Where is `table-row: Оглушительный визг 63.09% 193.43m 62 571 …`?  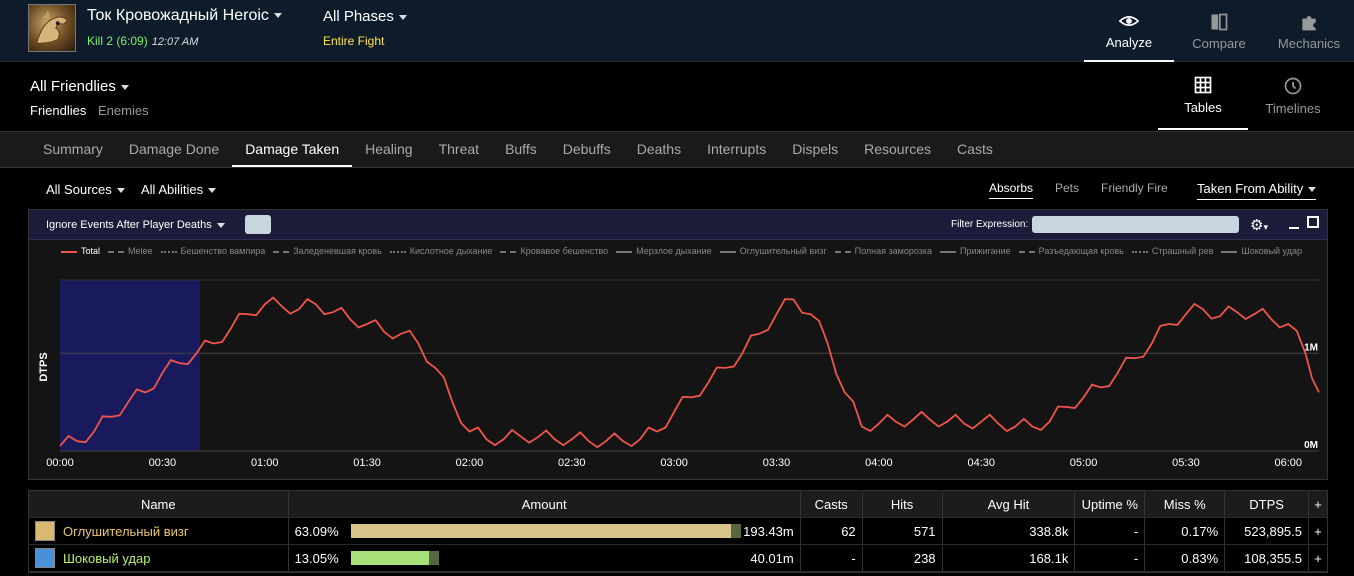 table-row: Оглушительный визг 63.09% 193.43m 62 571 … is located at coordinates (678, 531).